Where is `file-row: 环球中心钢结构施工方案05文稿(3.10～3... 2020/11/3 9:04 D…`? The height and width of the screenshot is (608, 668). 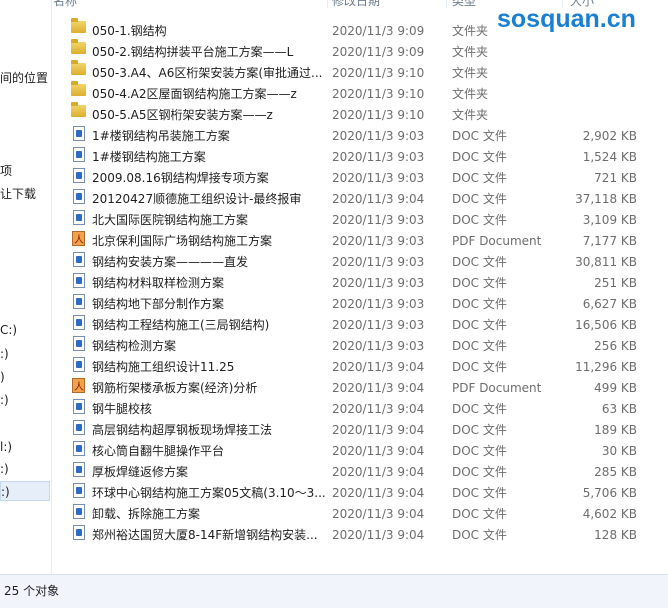
file-row: 环球中心钢结构施工方案05文稿(3.10～3... 2020/11/3 9:04 D… is located at coordinates (360, 493).